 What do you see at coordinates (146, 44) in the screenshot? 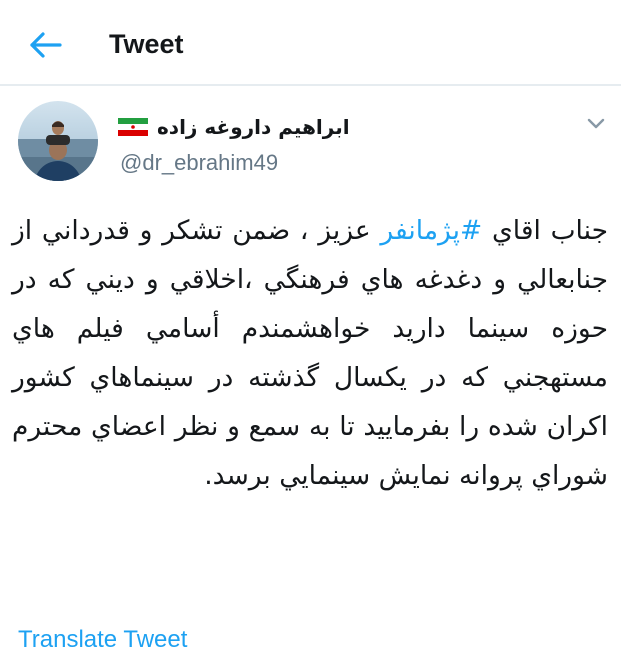
I see `page-title: Tweet` at bounding box center [146, 44].